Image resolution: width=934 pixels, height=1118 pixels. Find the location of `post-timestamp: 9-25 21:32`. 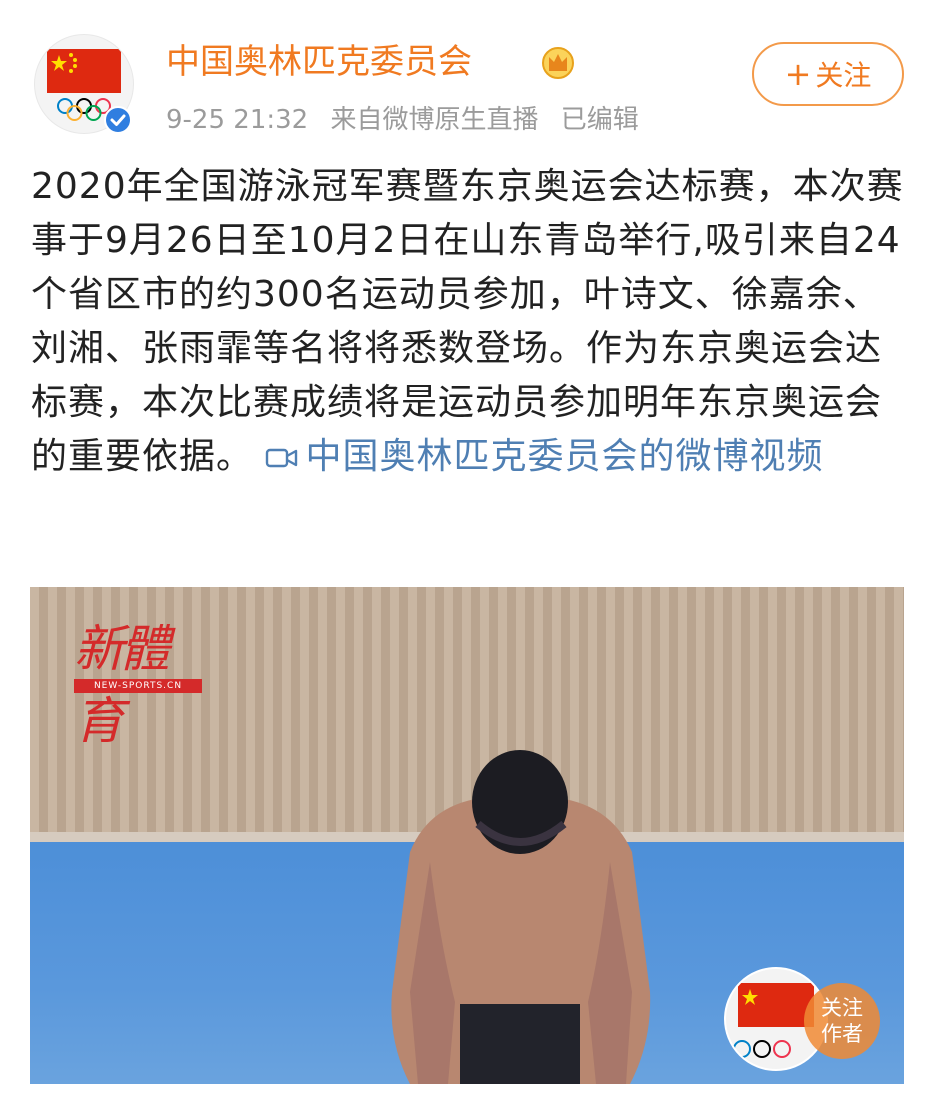

post-timestamp: 9-25 21:32 is located at coordinates (237, 120).